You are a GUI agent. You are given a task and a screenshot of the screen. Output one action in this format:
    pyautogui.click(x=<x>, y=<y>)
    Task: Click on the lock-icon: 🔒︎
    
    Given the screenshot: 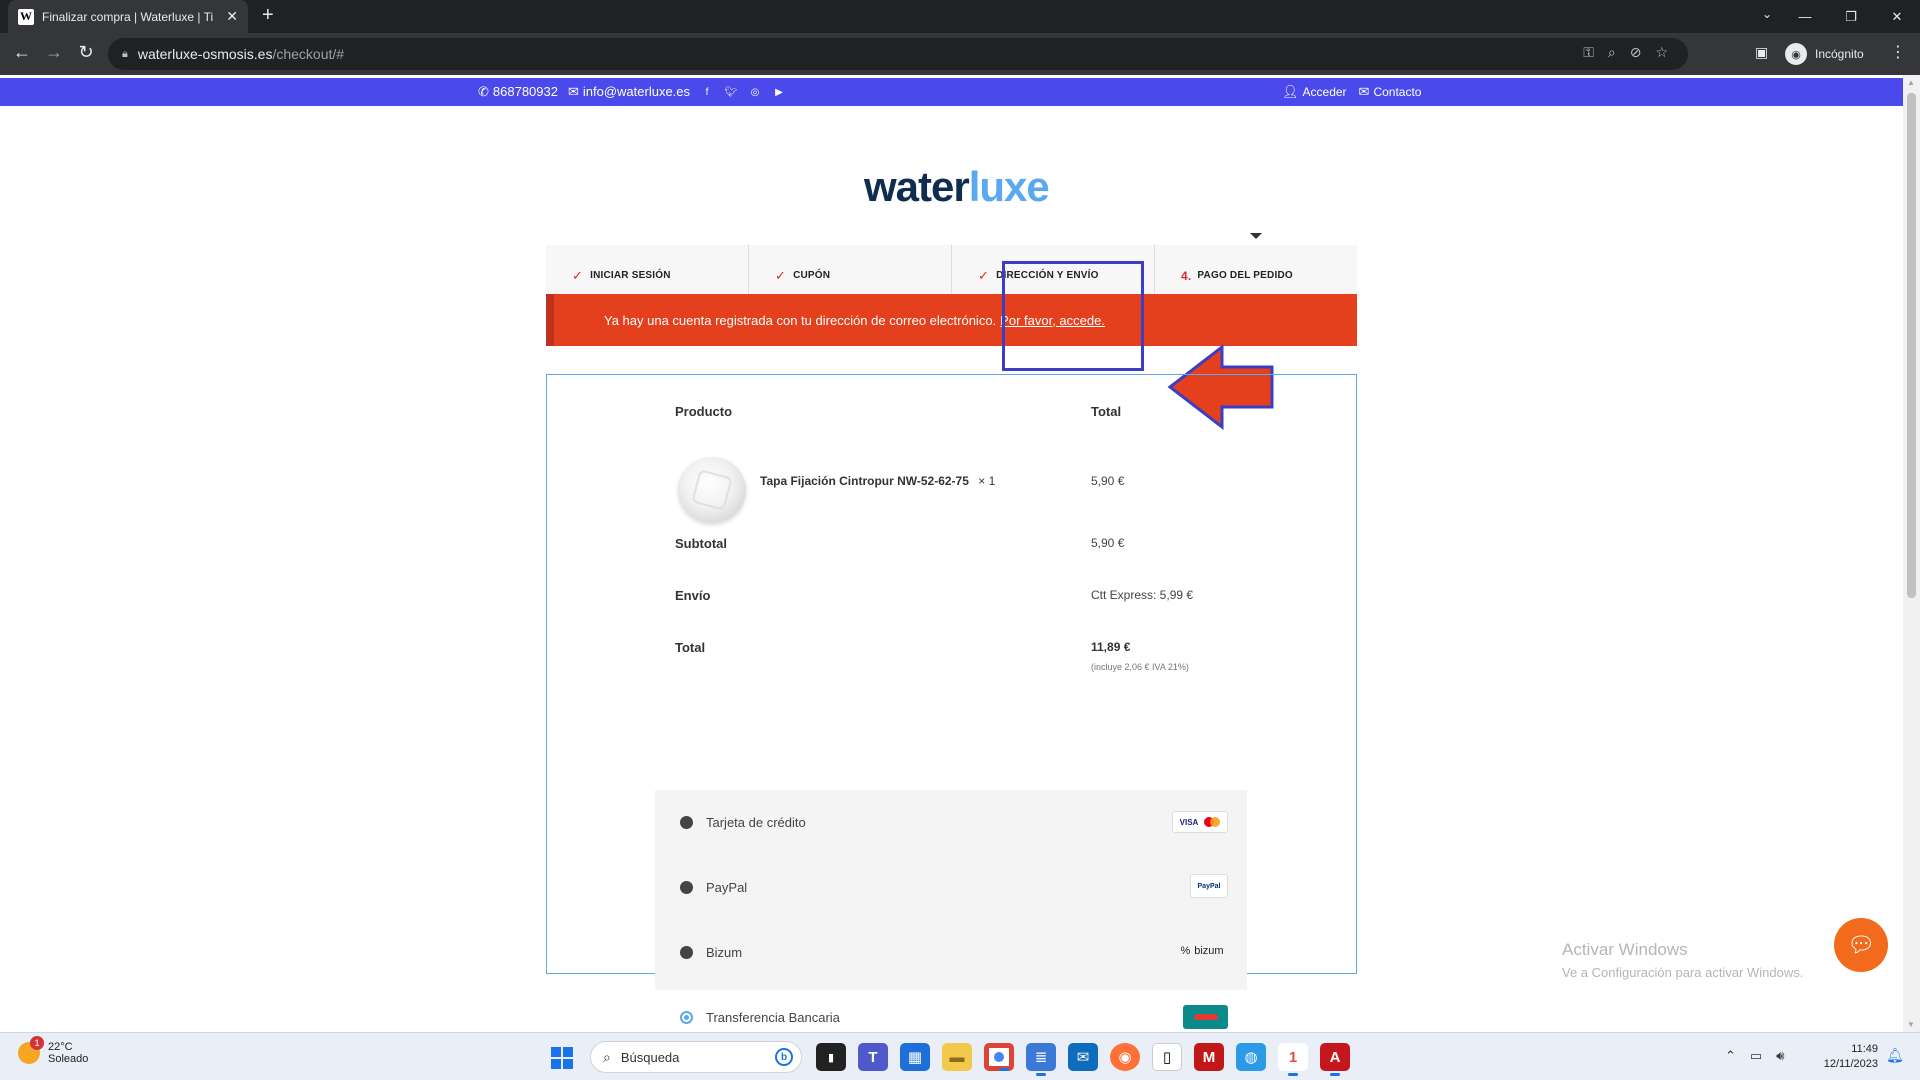 What is the action you would take?
    pyautogui.click(x=125, y=54)
    